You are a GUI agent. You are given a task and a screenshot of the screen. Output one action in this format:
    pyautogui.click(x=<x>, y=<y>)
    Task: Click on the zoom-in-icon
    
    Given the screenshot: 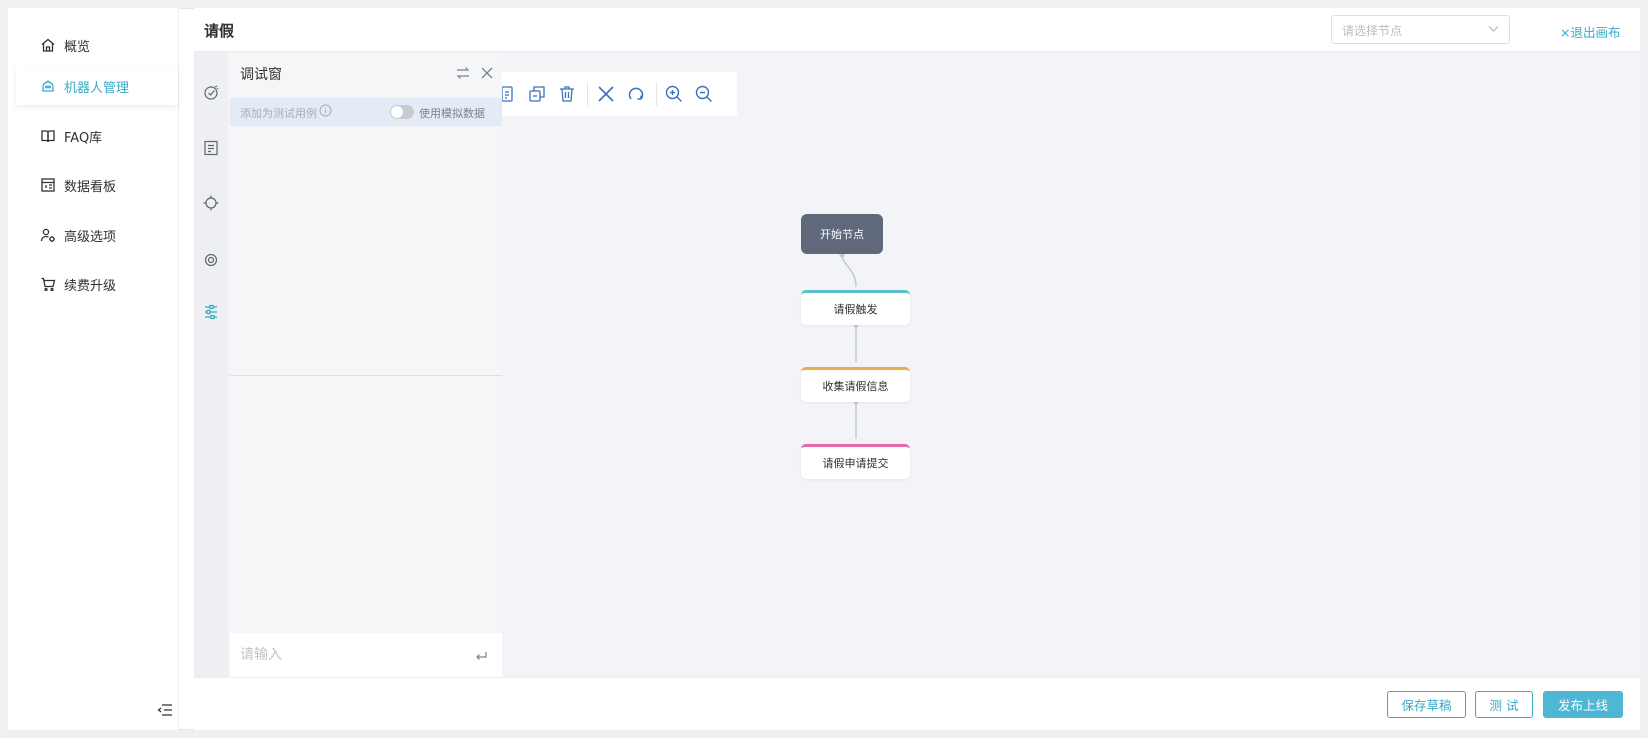 What is the action you would take?
    pyautogui.click(x=674, y=94)
    